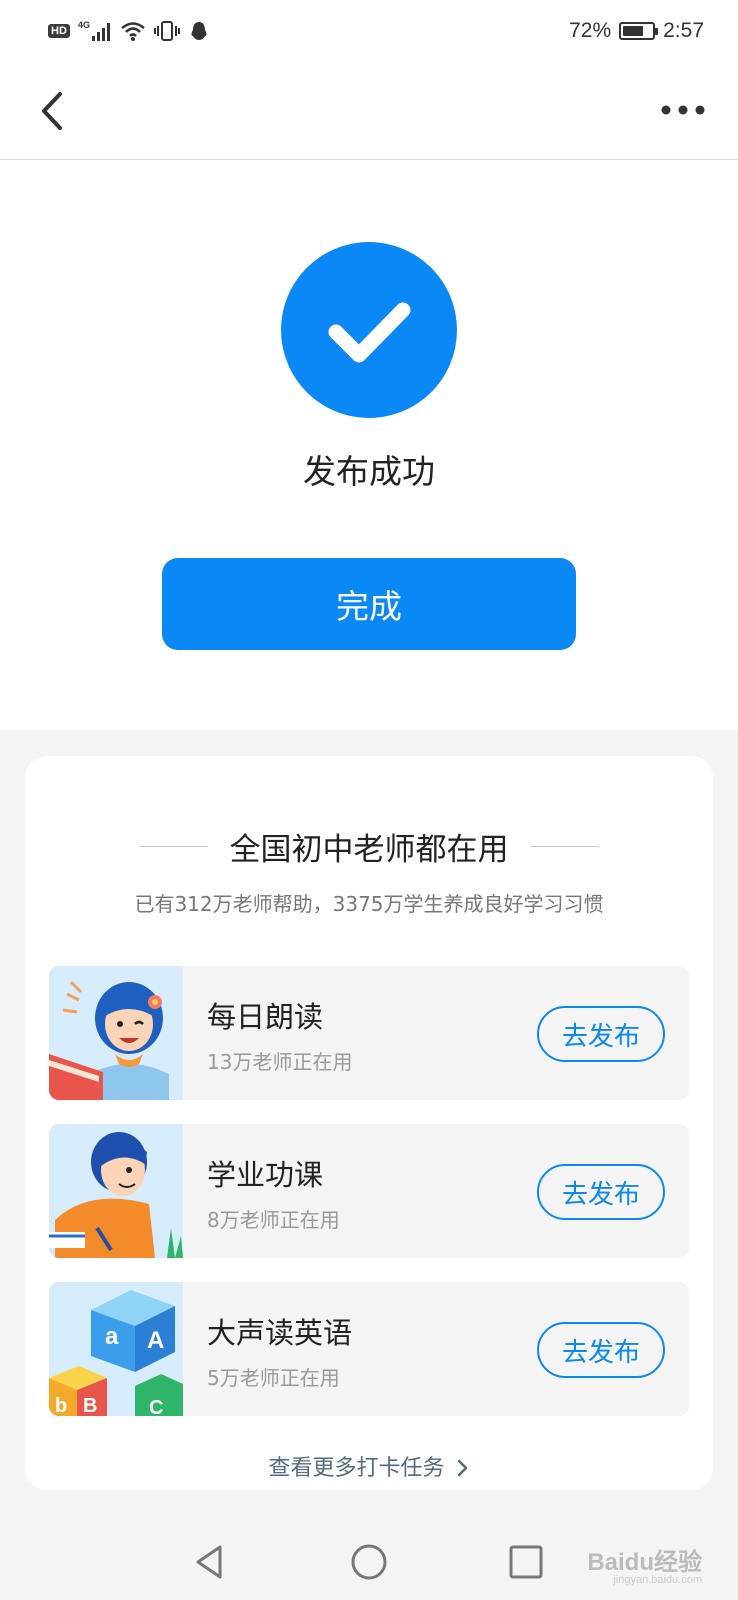  What do you see at coordinates (156, 1406) in the screenshot?
I see `svg-text: C` at bounding box center [156, 1406].